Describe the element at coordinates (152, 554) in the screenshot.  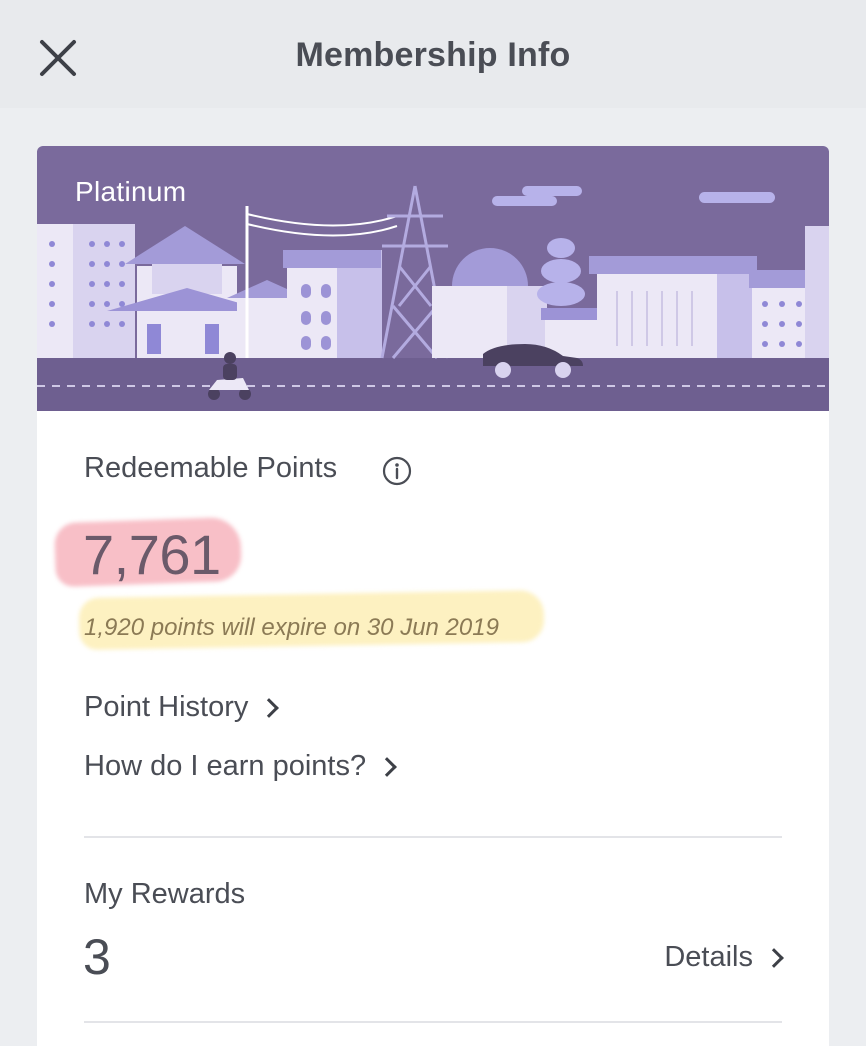
I see `points-value: 7,761` at that location.